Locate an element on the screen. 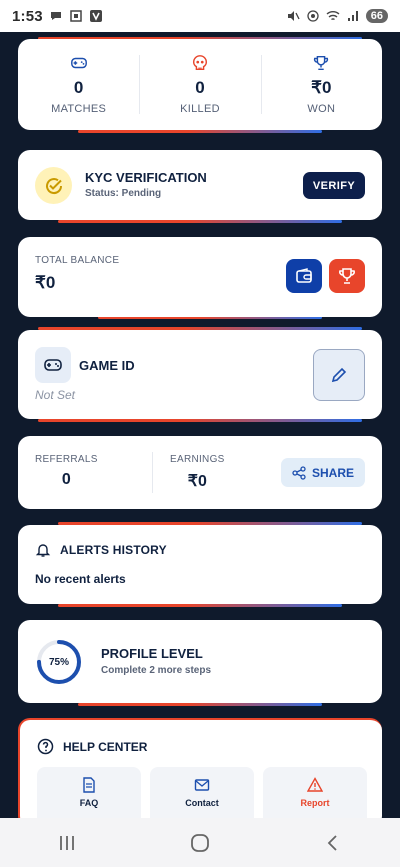 This screenshot has height=867, width=400. wallet-icon is located at coordinates (304, 275).